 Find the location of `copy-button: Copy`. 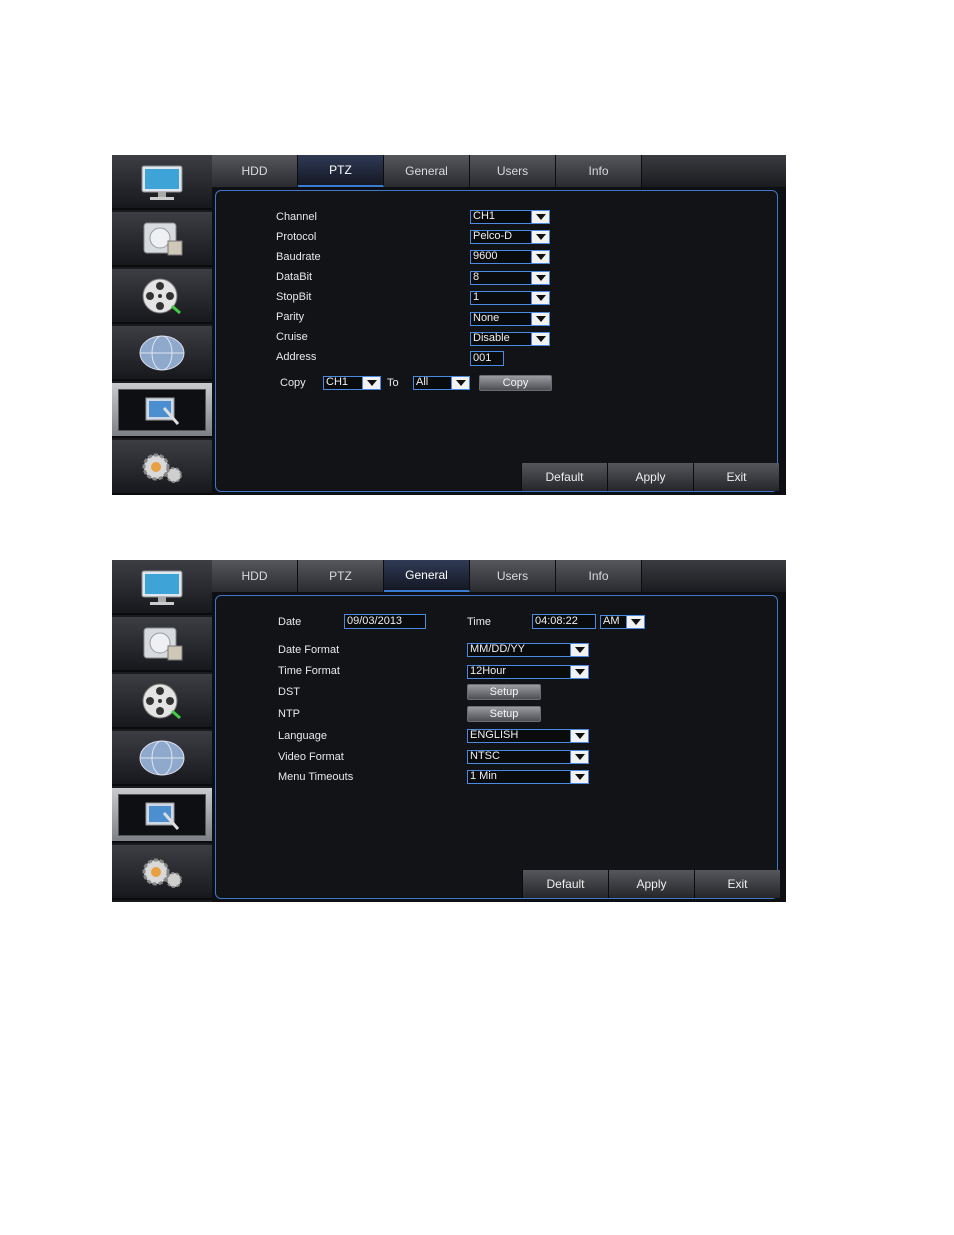

copy-button: Copy is located at coordinates (515, 383).